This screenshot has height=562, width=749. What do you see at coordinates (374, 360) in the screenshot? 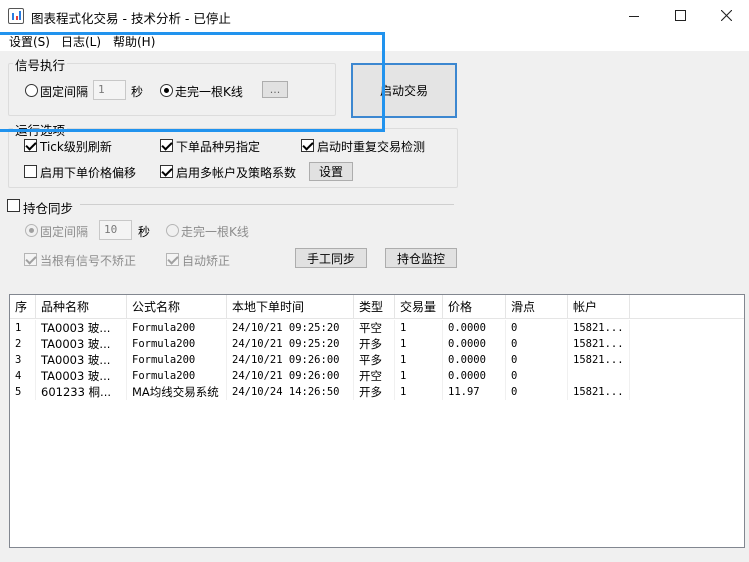
I see `cell-type: 平多` at bounding box center [374, 360].